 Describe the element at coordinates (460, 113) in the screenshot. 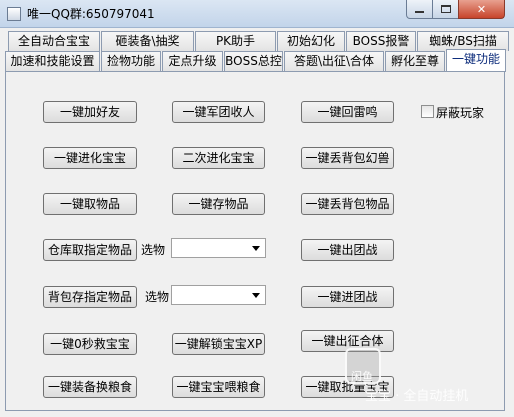

I see `block-players-label: 屏蔽玩家` at that location.